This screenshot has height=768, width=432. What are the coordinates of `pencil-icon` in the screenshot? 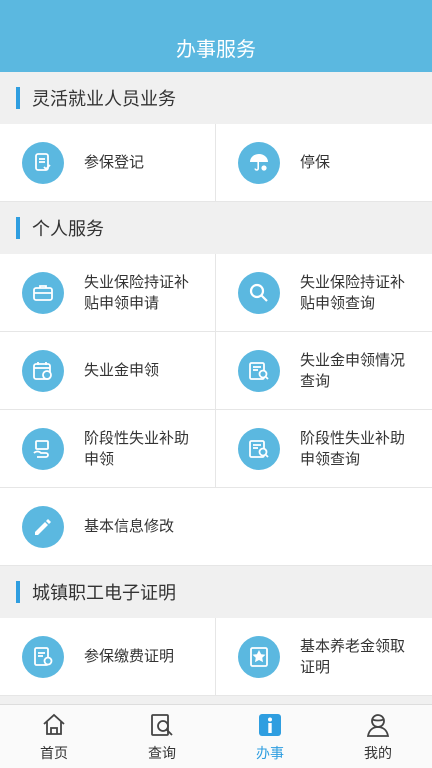 It's located at (43, 526).